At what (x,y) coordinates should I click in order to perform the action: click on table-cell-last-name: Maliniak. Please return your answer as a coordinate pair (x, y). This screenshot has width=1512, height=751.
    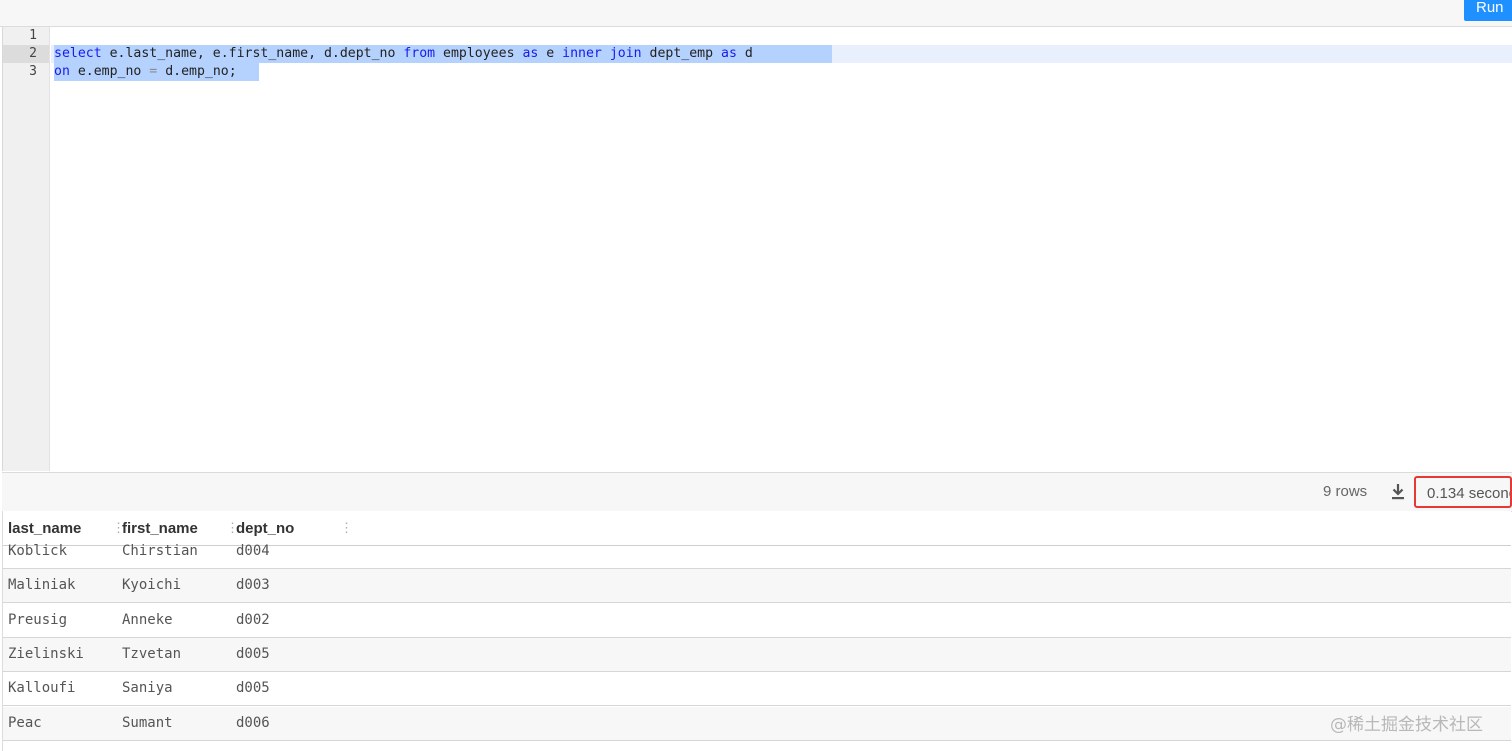
    Looking at the image, I should click on (42, 585).